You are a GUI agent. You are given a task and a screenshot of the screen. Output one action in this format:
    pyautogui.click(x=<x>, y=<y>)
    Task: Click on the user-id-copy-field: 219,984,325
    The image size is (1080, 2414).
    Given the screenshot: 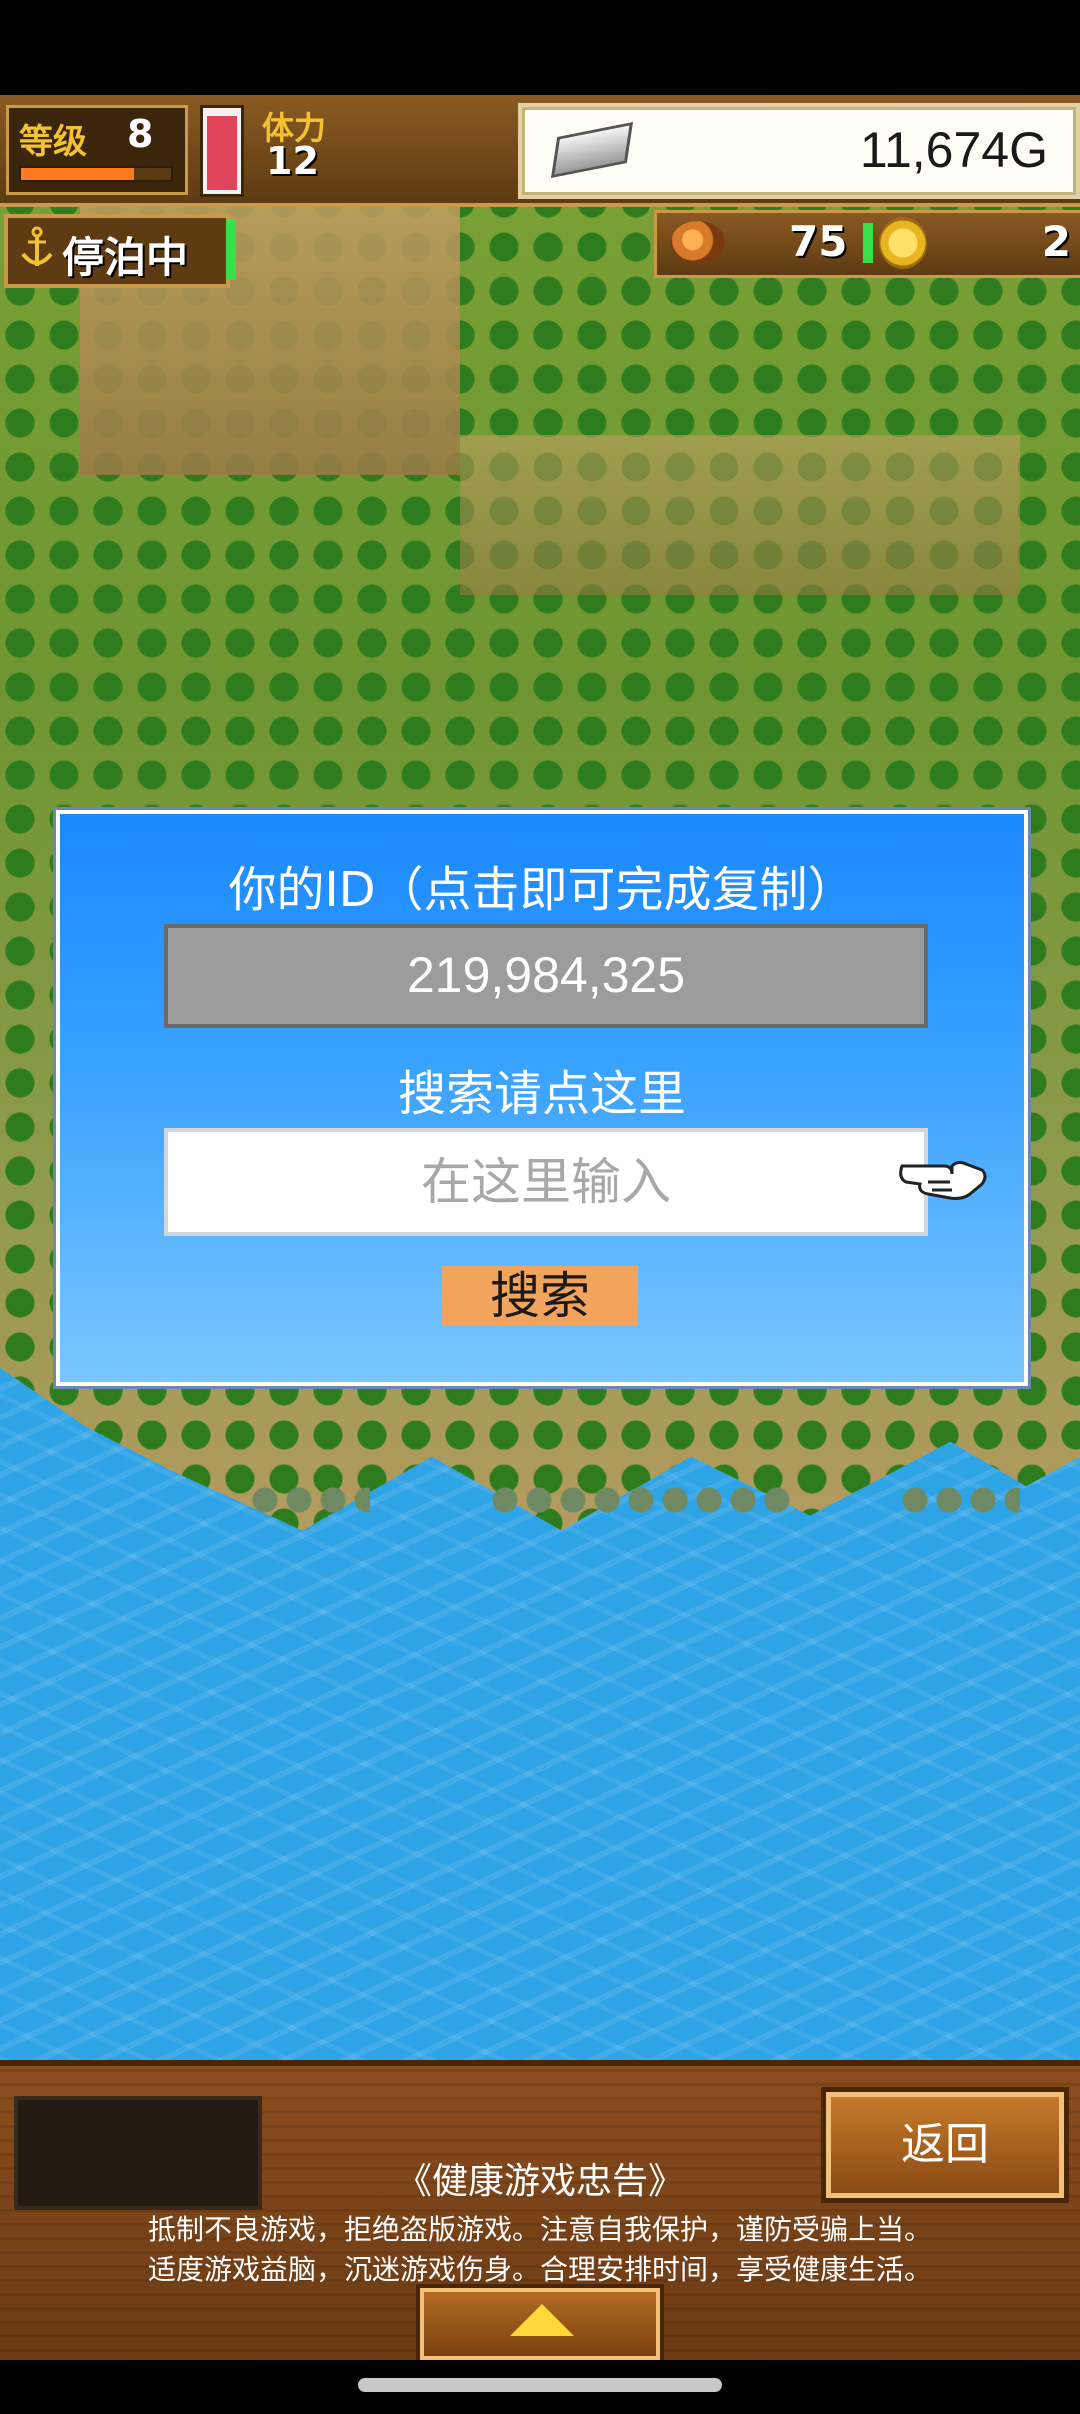 What is the action you would take?
    pyautogui.click(x=546, y=976)
    